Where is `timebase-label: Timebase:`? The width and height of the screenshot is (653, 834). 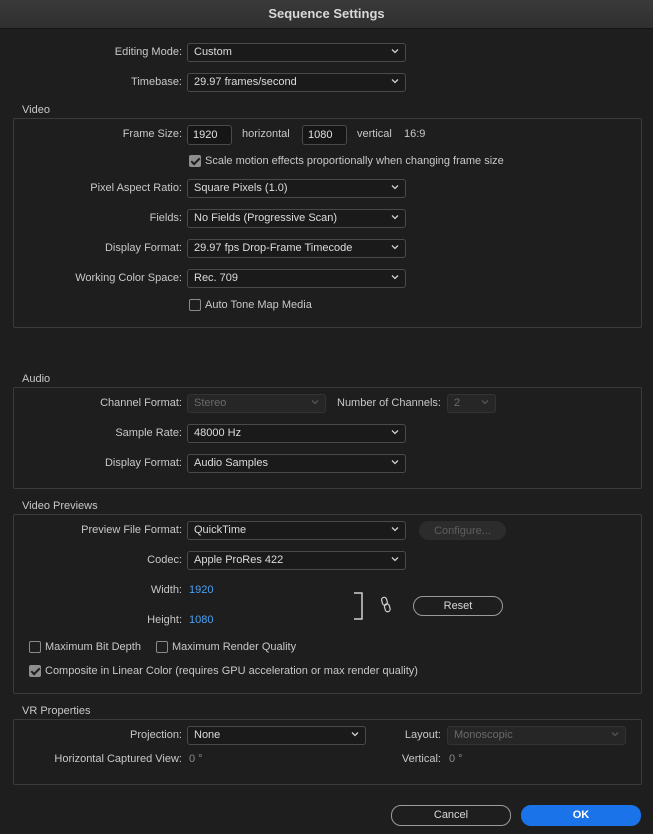
timebase-label: Timebase: is located at coordinates (156, 82).